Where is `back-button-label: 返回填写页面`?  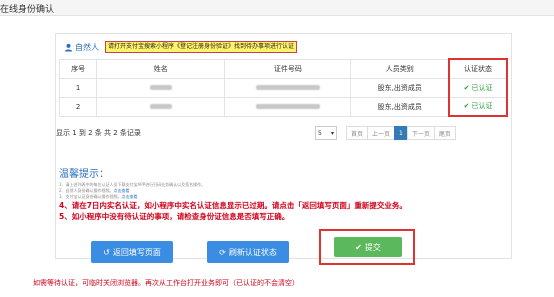 back-button-label: 返回填写页面 is located at coordinates (136, 252).